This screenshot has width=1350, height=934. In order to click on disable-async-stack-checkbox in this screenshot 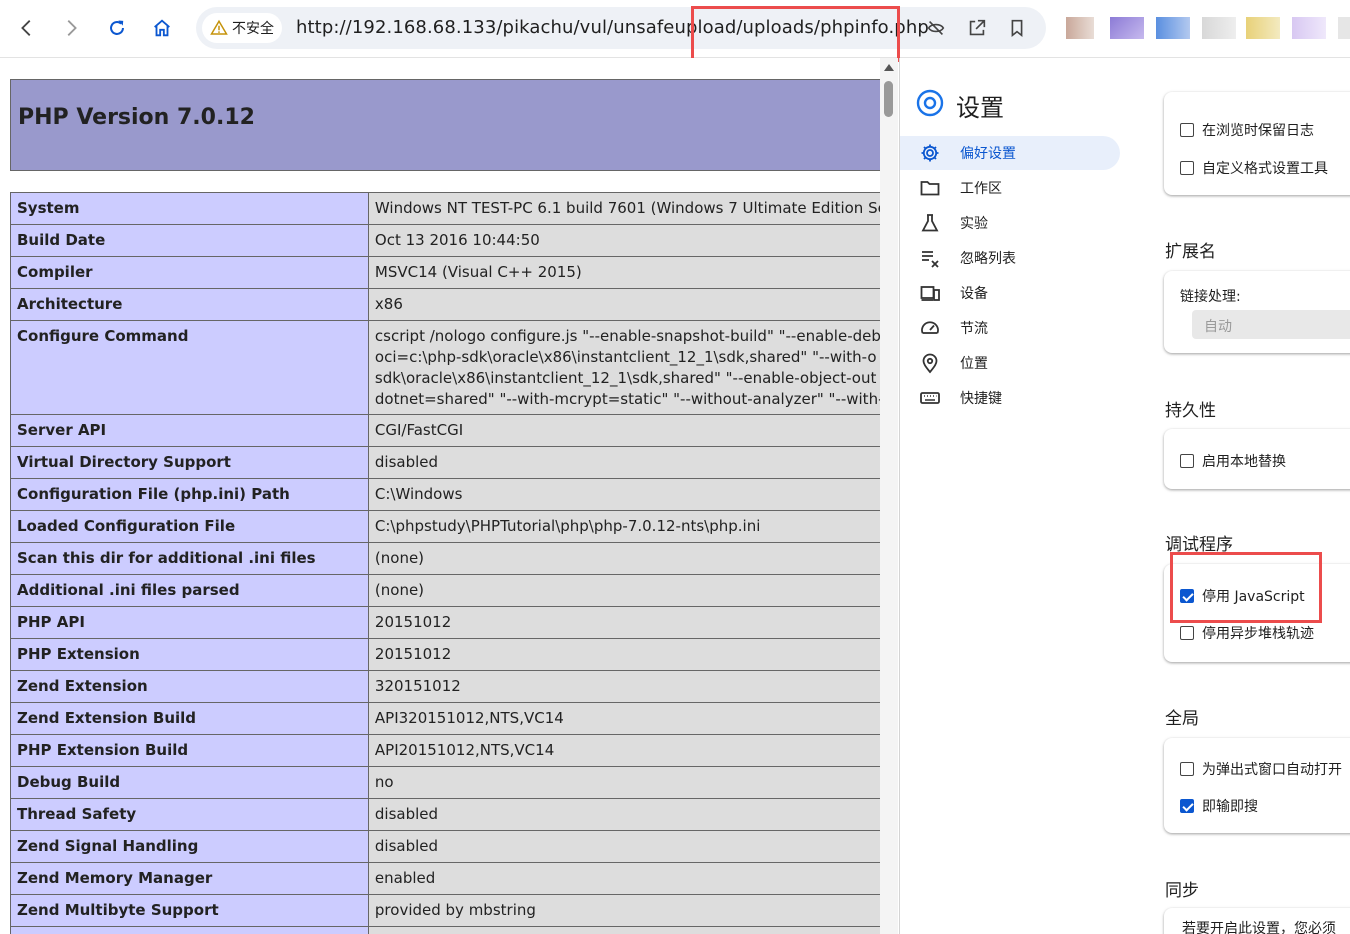, I will do `click(1187, 633)`.